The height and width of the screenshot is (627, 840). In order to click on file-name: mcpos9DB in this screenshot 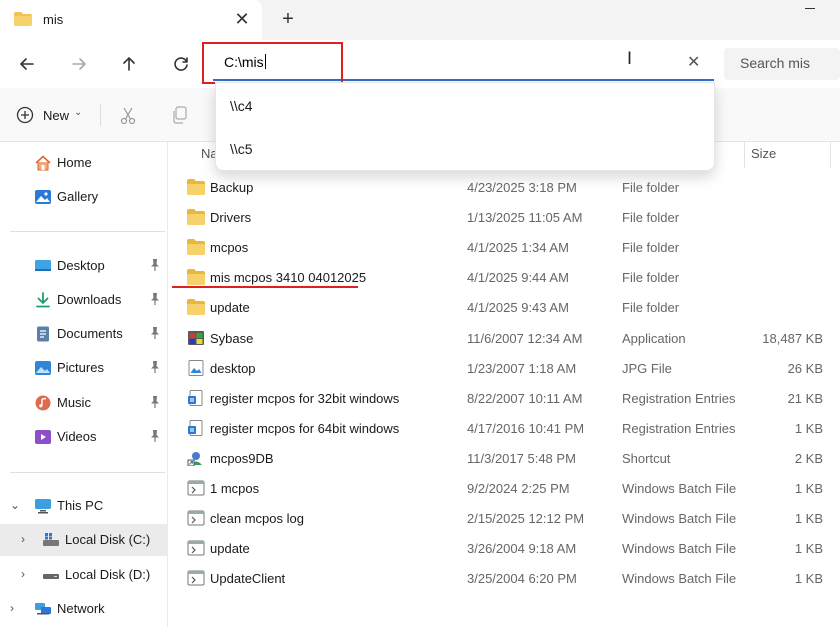, I will do `click(242, 458)`.